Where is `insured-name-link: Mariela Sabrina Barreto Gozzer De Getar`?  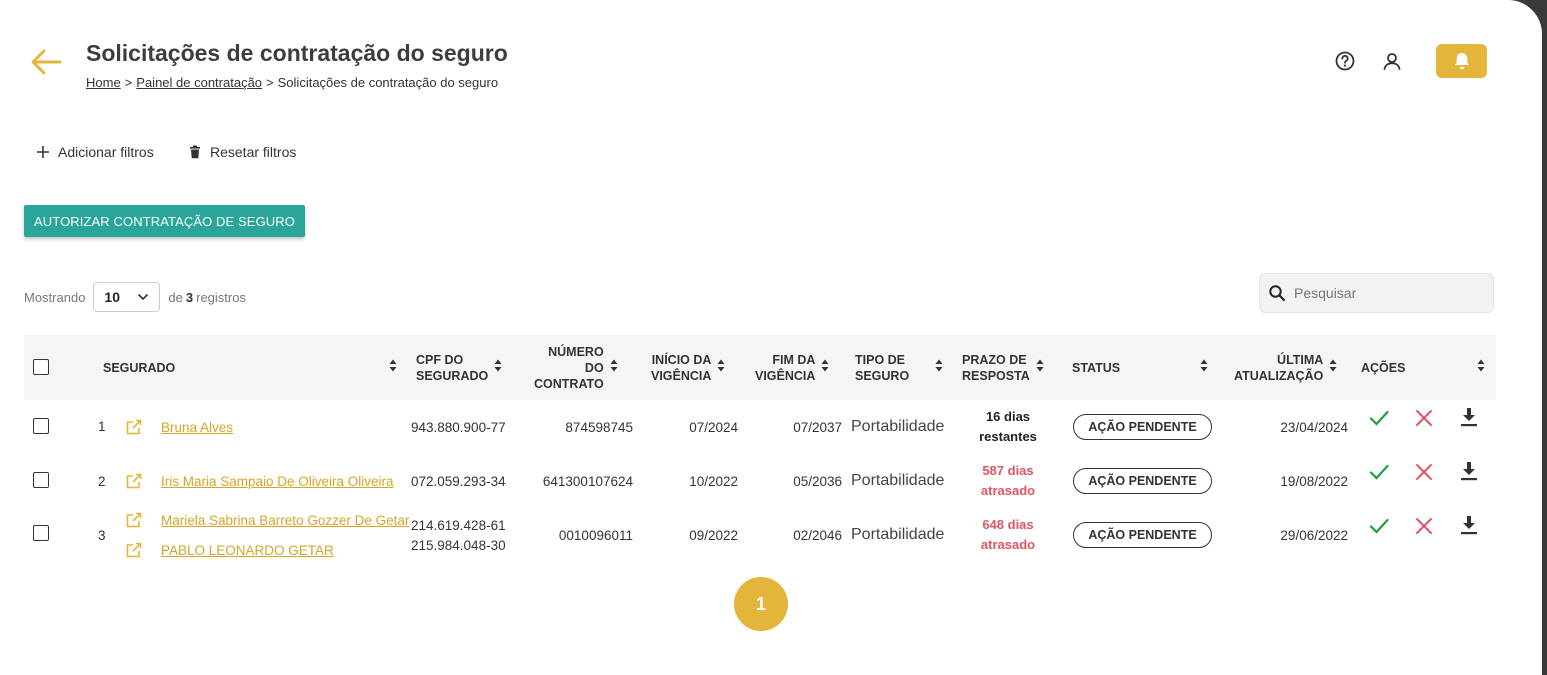 insured-name-link: Mariela Sabrina Barreto Gozzer De Getar is located at coordinates (285, 520).